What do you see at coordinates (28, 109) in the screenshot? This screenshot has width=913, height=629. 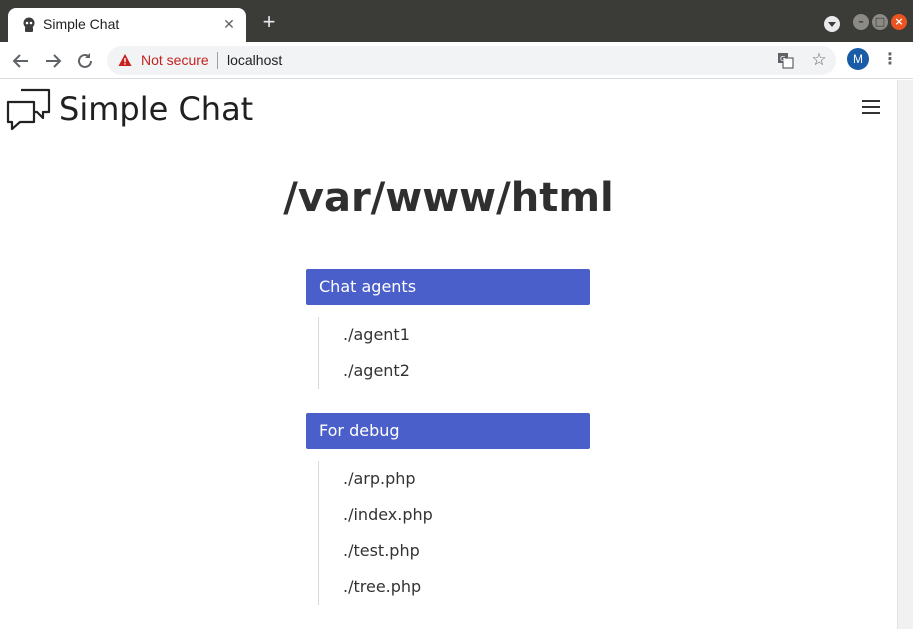 I see `chat-bubbles-logo-icon` at bounding box center [28, 109].